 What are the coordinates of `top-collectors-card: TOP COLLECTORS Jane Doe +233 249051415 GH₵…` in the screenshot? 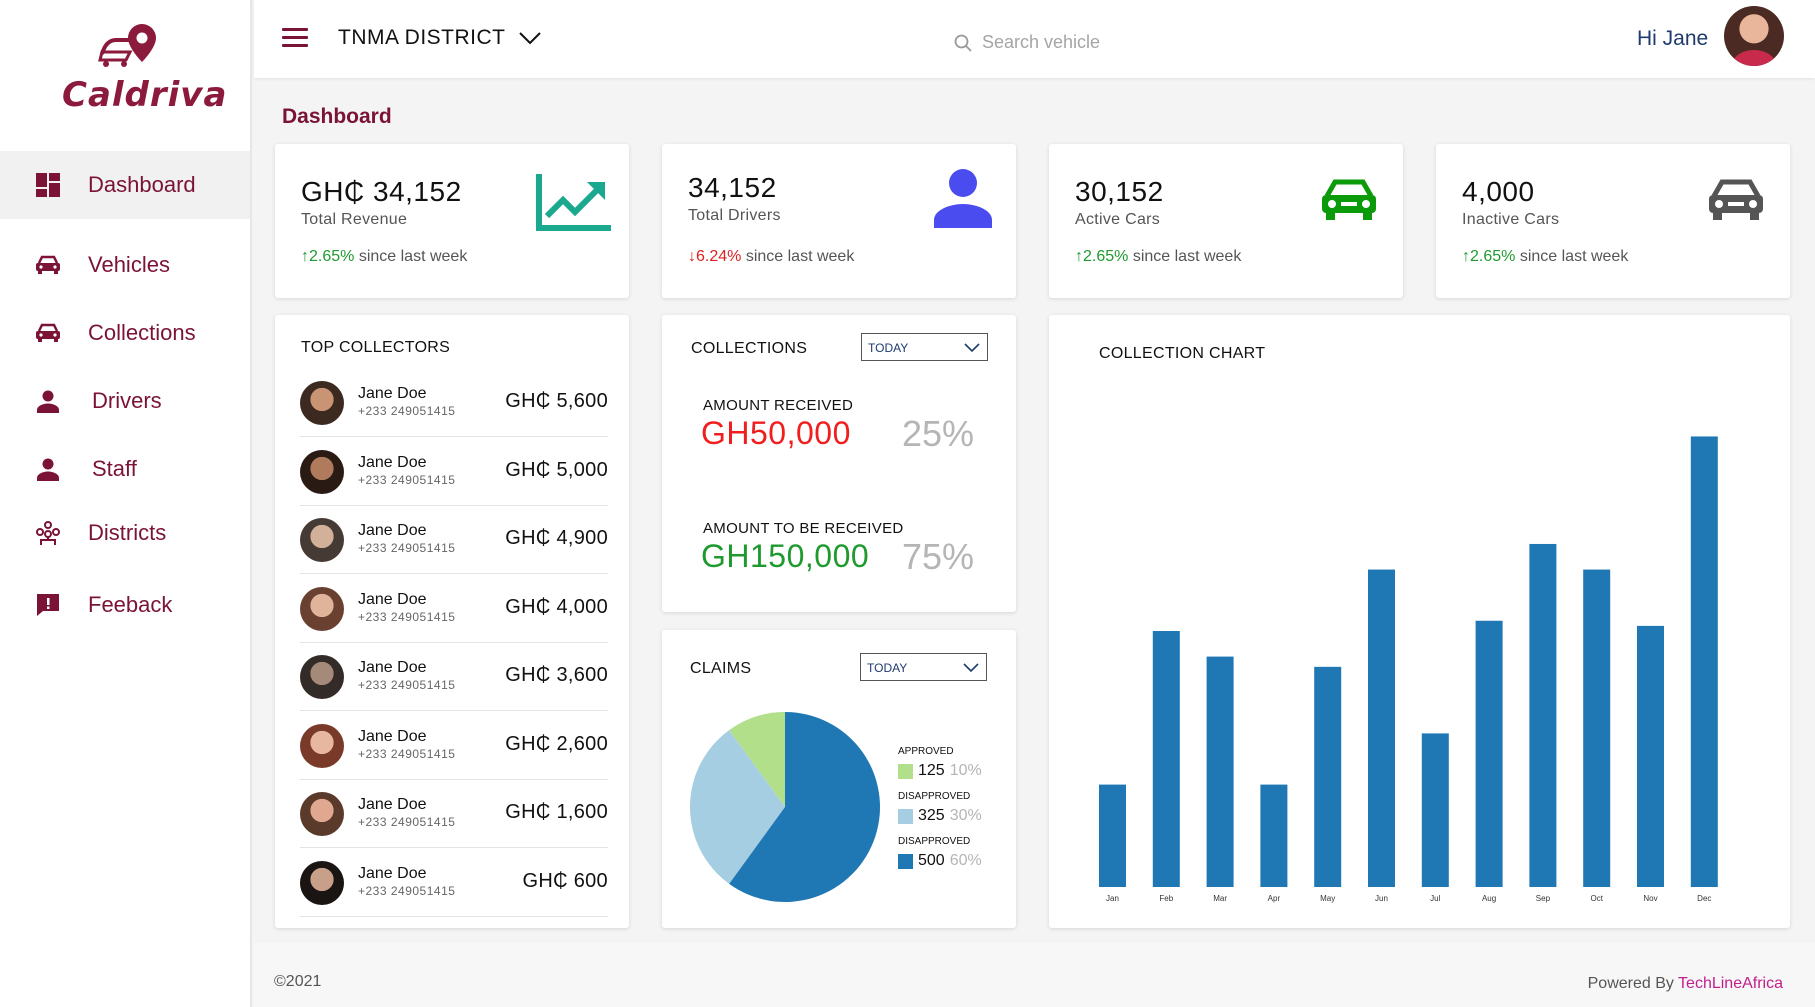 It's located at (452, 621).